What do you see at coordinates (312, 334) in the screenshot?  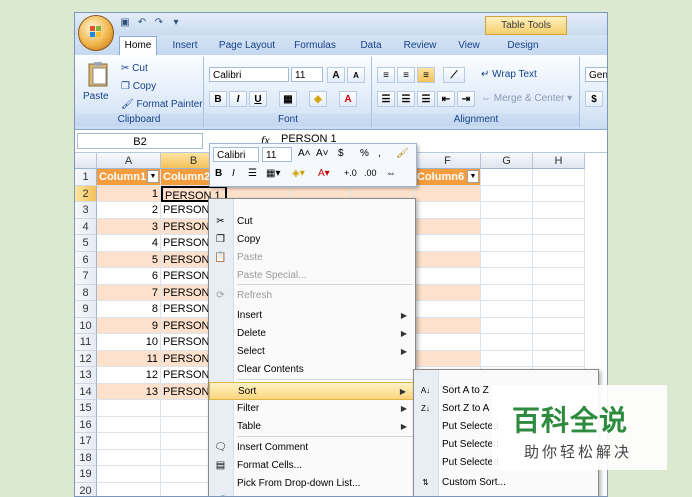 I see `menu-item-delete: Delete▶` at bounding box center [312, 334].